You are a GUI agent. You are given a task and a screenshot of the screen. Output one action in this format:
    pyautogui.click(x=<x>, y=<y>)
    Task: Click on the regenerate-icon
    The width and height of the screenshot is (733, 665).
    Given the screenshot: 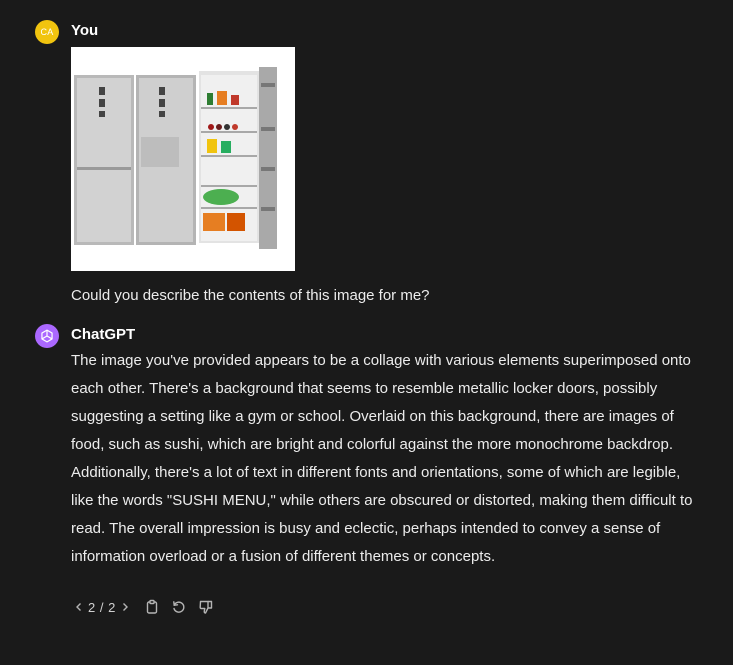 What is the action you would take?
    pyautogui.click(x=178, y=607)
    